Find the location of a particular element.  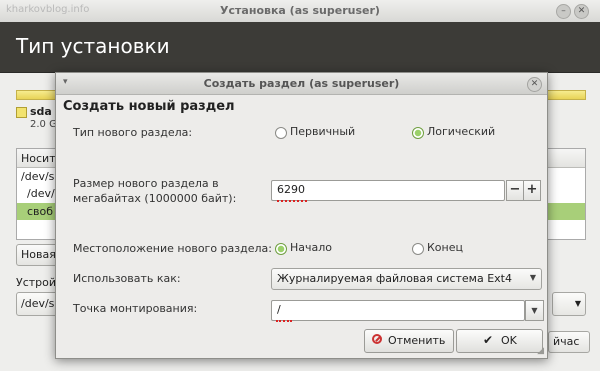

disk-name: sda is located at coordinates (41, 111).